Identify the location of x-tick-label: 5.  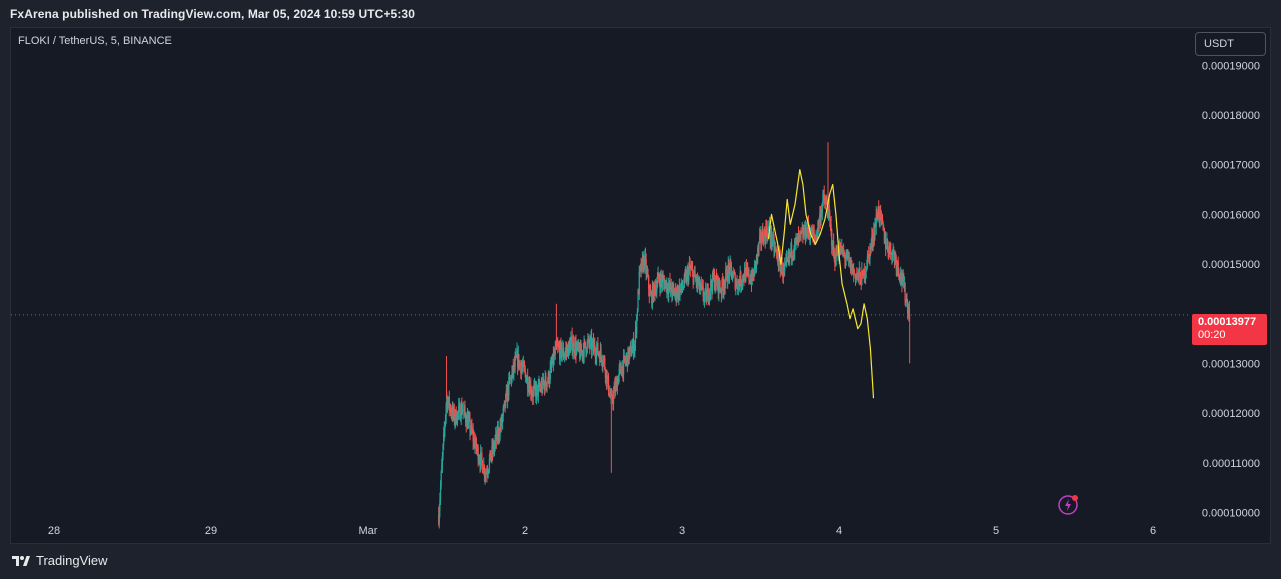
(996, 531).